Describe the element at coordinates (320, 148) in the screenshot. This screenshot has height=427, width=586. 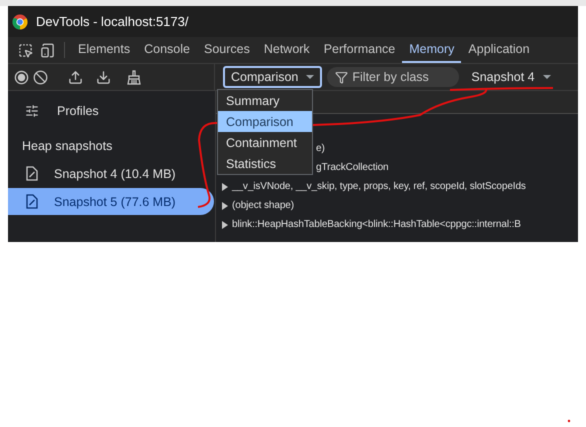
I see `class-name: e)` at that location.